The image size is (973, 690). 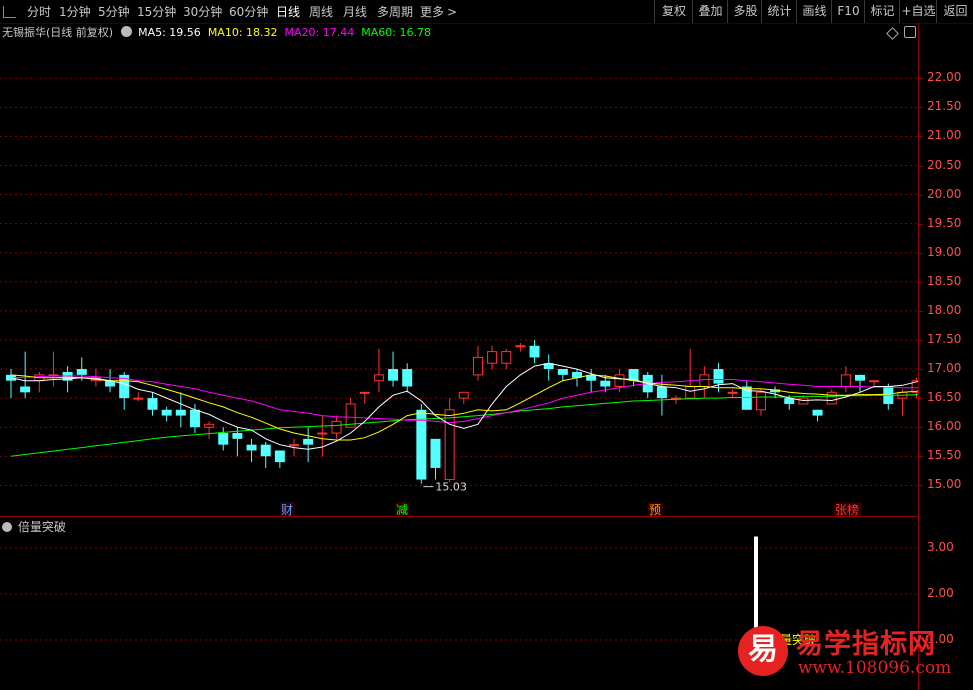 What do you see at coordinates (39, 12) in the screenshot?
I see `period-tab: 分时` at bounding box center [39, 12].